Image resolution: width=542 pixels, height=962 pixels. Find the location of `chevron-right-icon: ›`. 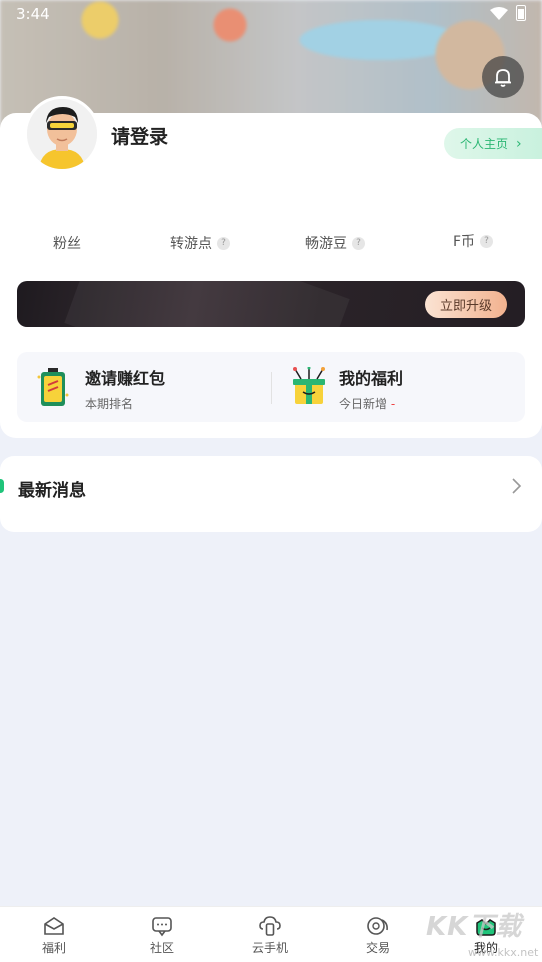

chevron-right-icon: › is located at coordinates (519, 143).